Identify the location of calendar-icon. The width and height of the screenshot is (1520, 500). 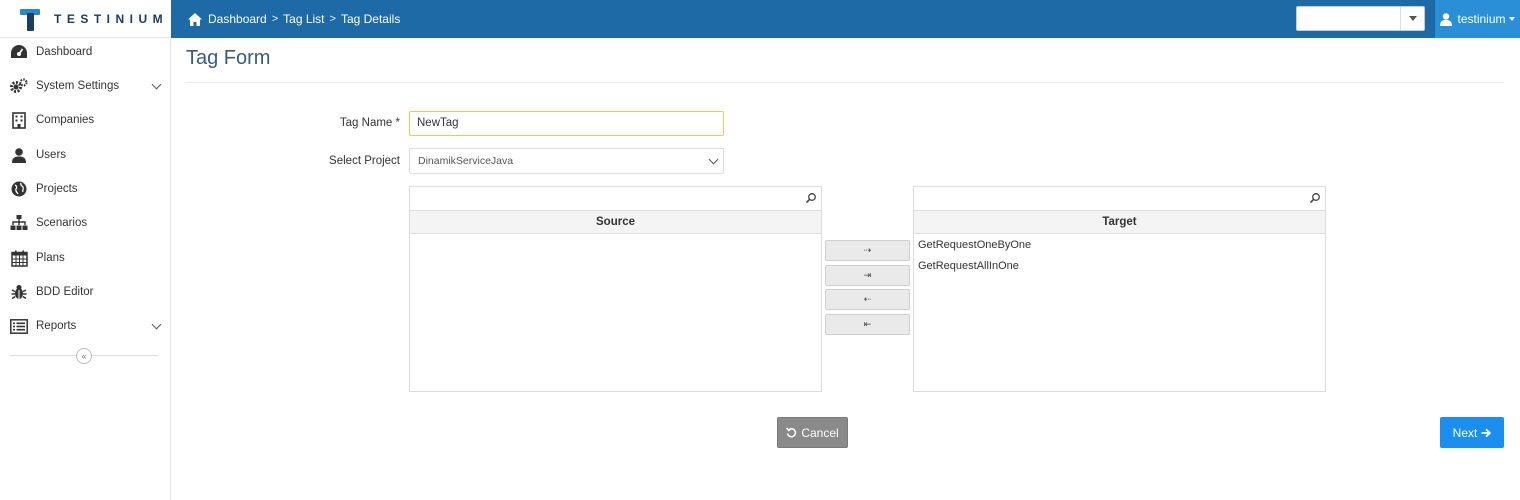
(19, 258).